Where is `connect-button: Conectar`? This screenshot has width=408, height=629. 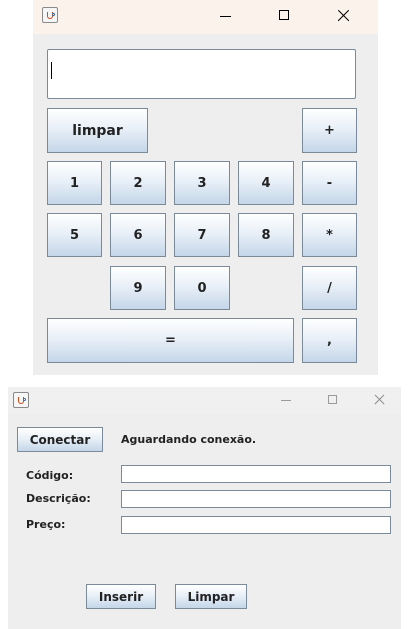
connect-button: Conectar is located at coordinates (60, 439).